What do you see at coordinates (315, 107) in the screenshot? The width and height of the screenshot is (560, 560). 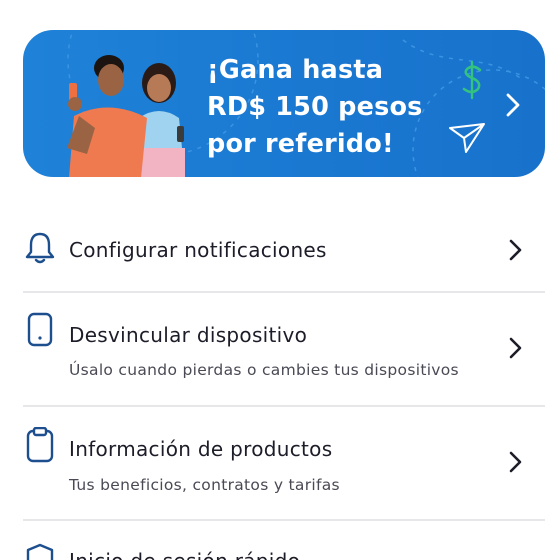 I see `banner-line-2: RD$ 150 pesos` at bounding box center [315, 107].